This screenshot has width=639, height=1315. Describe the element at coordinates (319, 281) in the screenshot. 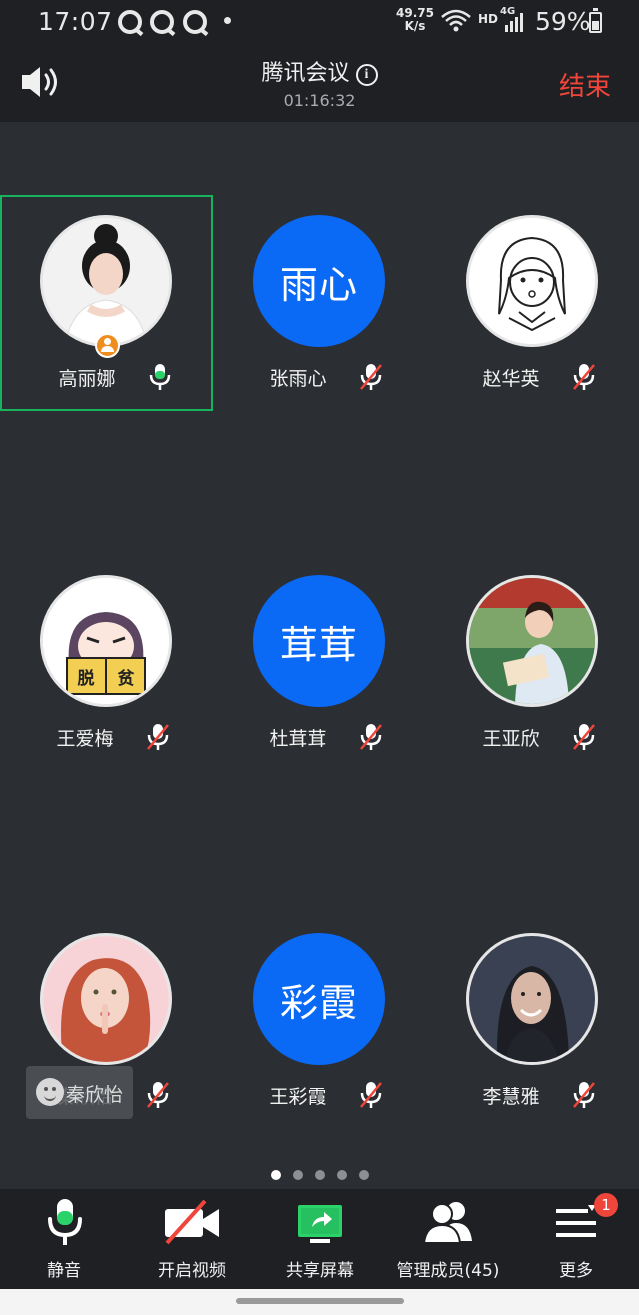

I see `participant-avatar: 雨心` at that location.